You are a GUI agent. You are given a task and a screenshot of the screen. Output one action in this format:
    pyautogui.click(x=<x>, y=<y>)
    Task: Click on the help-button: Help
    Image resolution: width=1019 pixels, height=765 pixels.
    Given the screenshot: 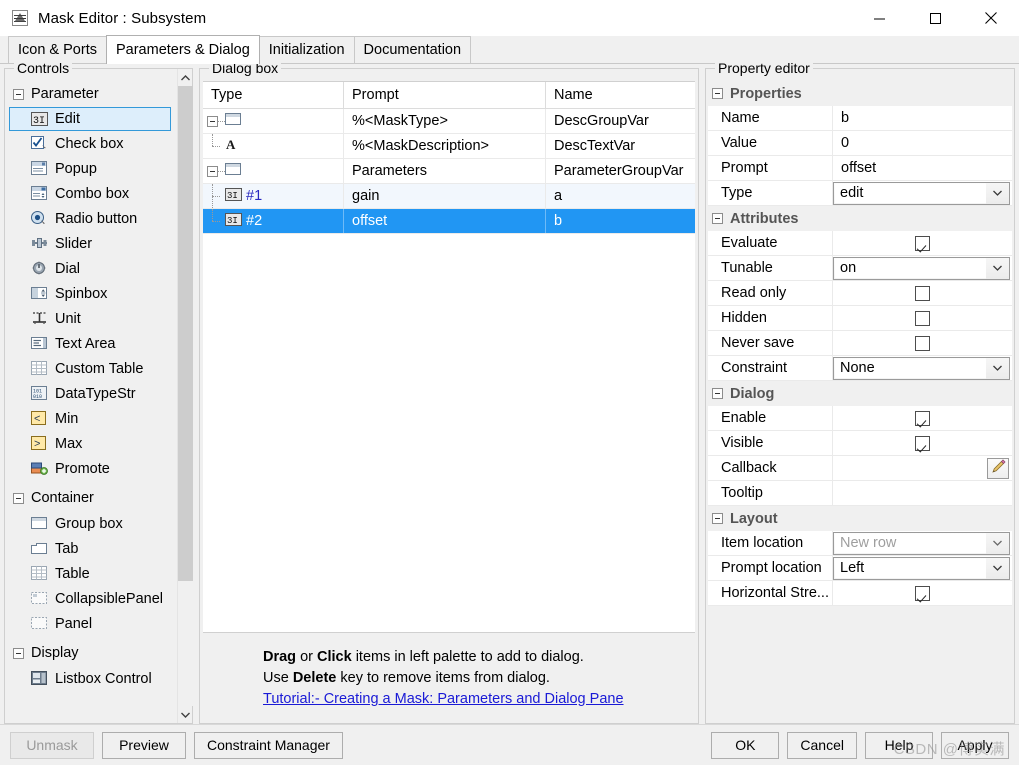 What is the action you would take?
    pyautogui.click(x=899, y=745)
    